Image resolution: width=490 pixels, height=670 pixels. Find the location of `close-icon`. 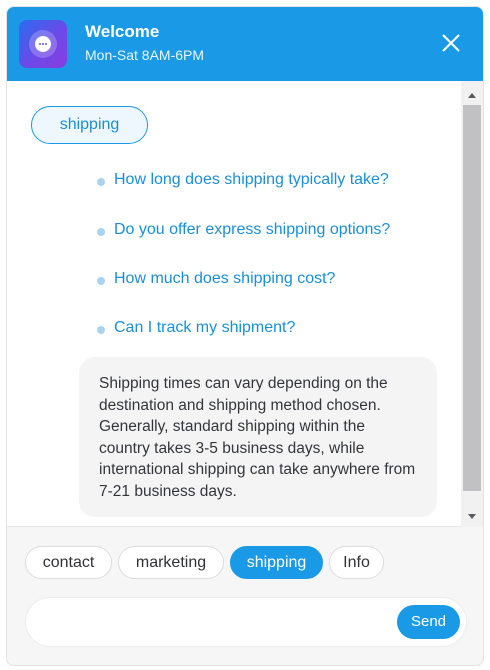

close-icon is located at coordinates (451, 43).